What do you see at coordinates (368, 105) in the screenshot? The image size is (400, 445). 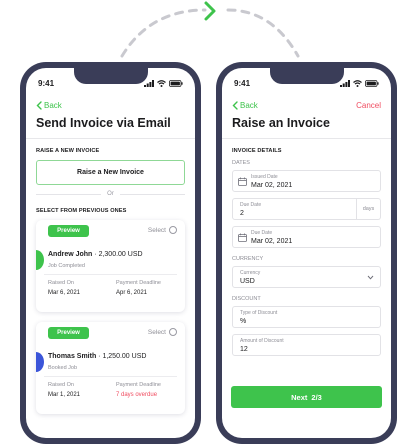 I see `cancel-button: Cancel` at bounding box center [368, 105].